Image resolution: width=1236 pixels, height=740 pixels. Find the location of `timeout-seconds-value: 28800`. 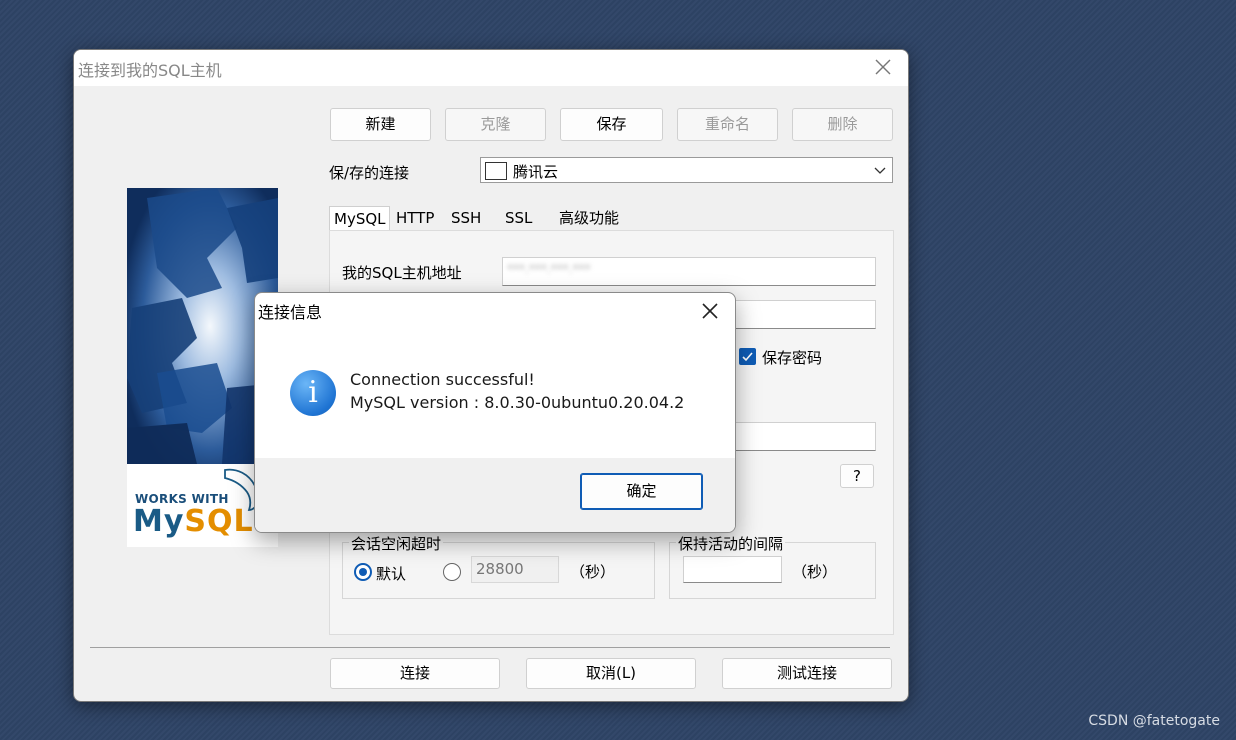

timeout-seconds-value: 28800 is located at coordinates (500, 569).